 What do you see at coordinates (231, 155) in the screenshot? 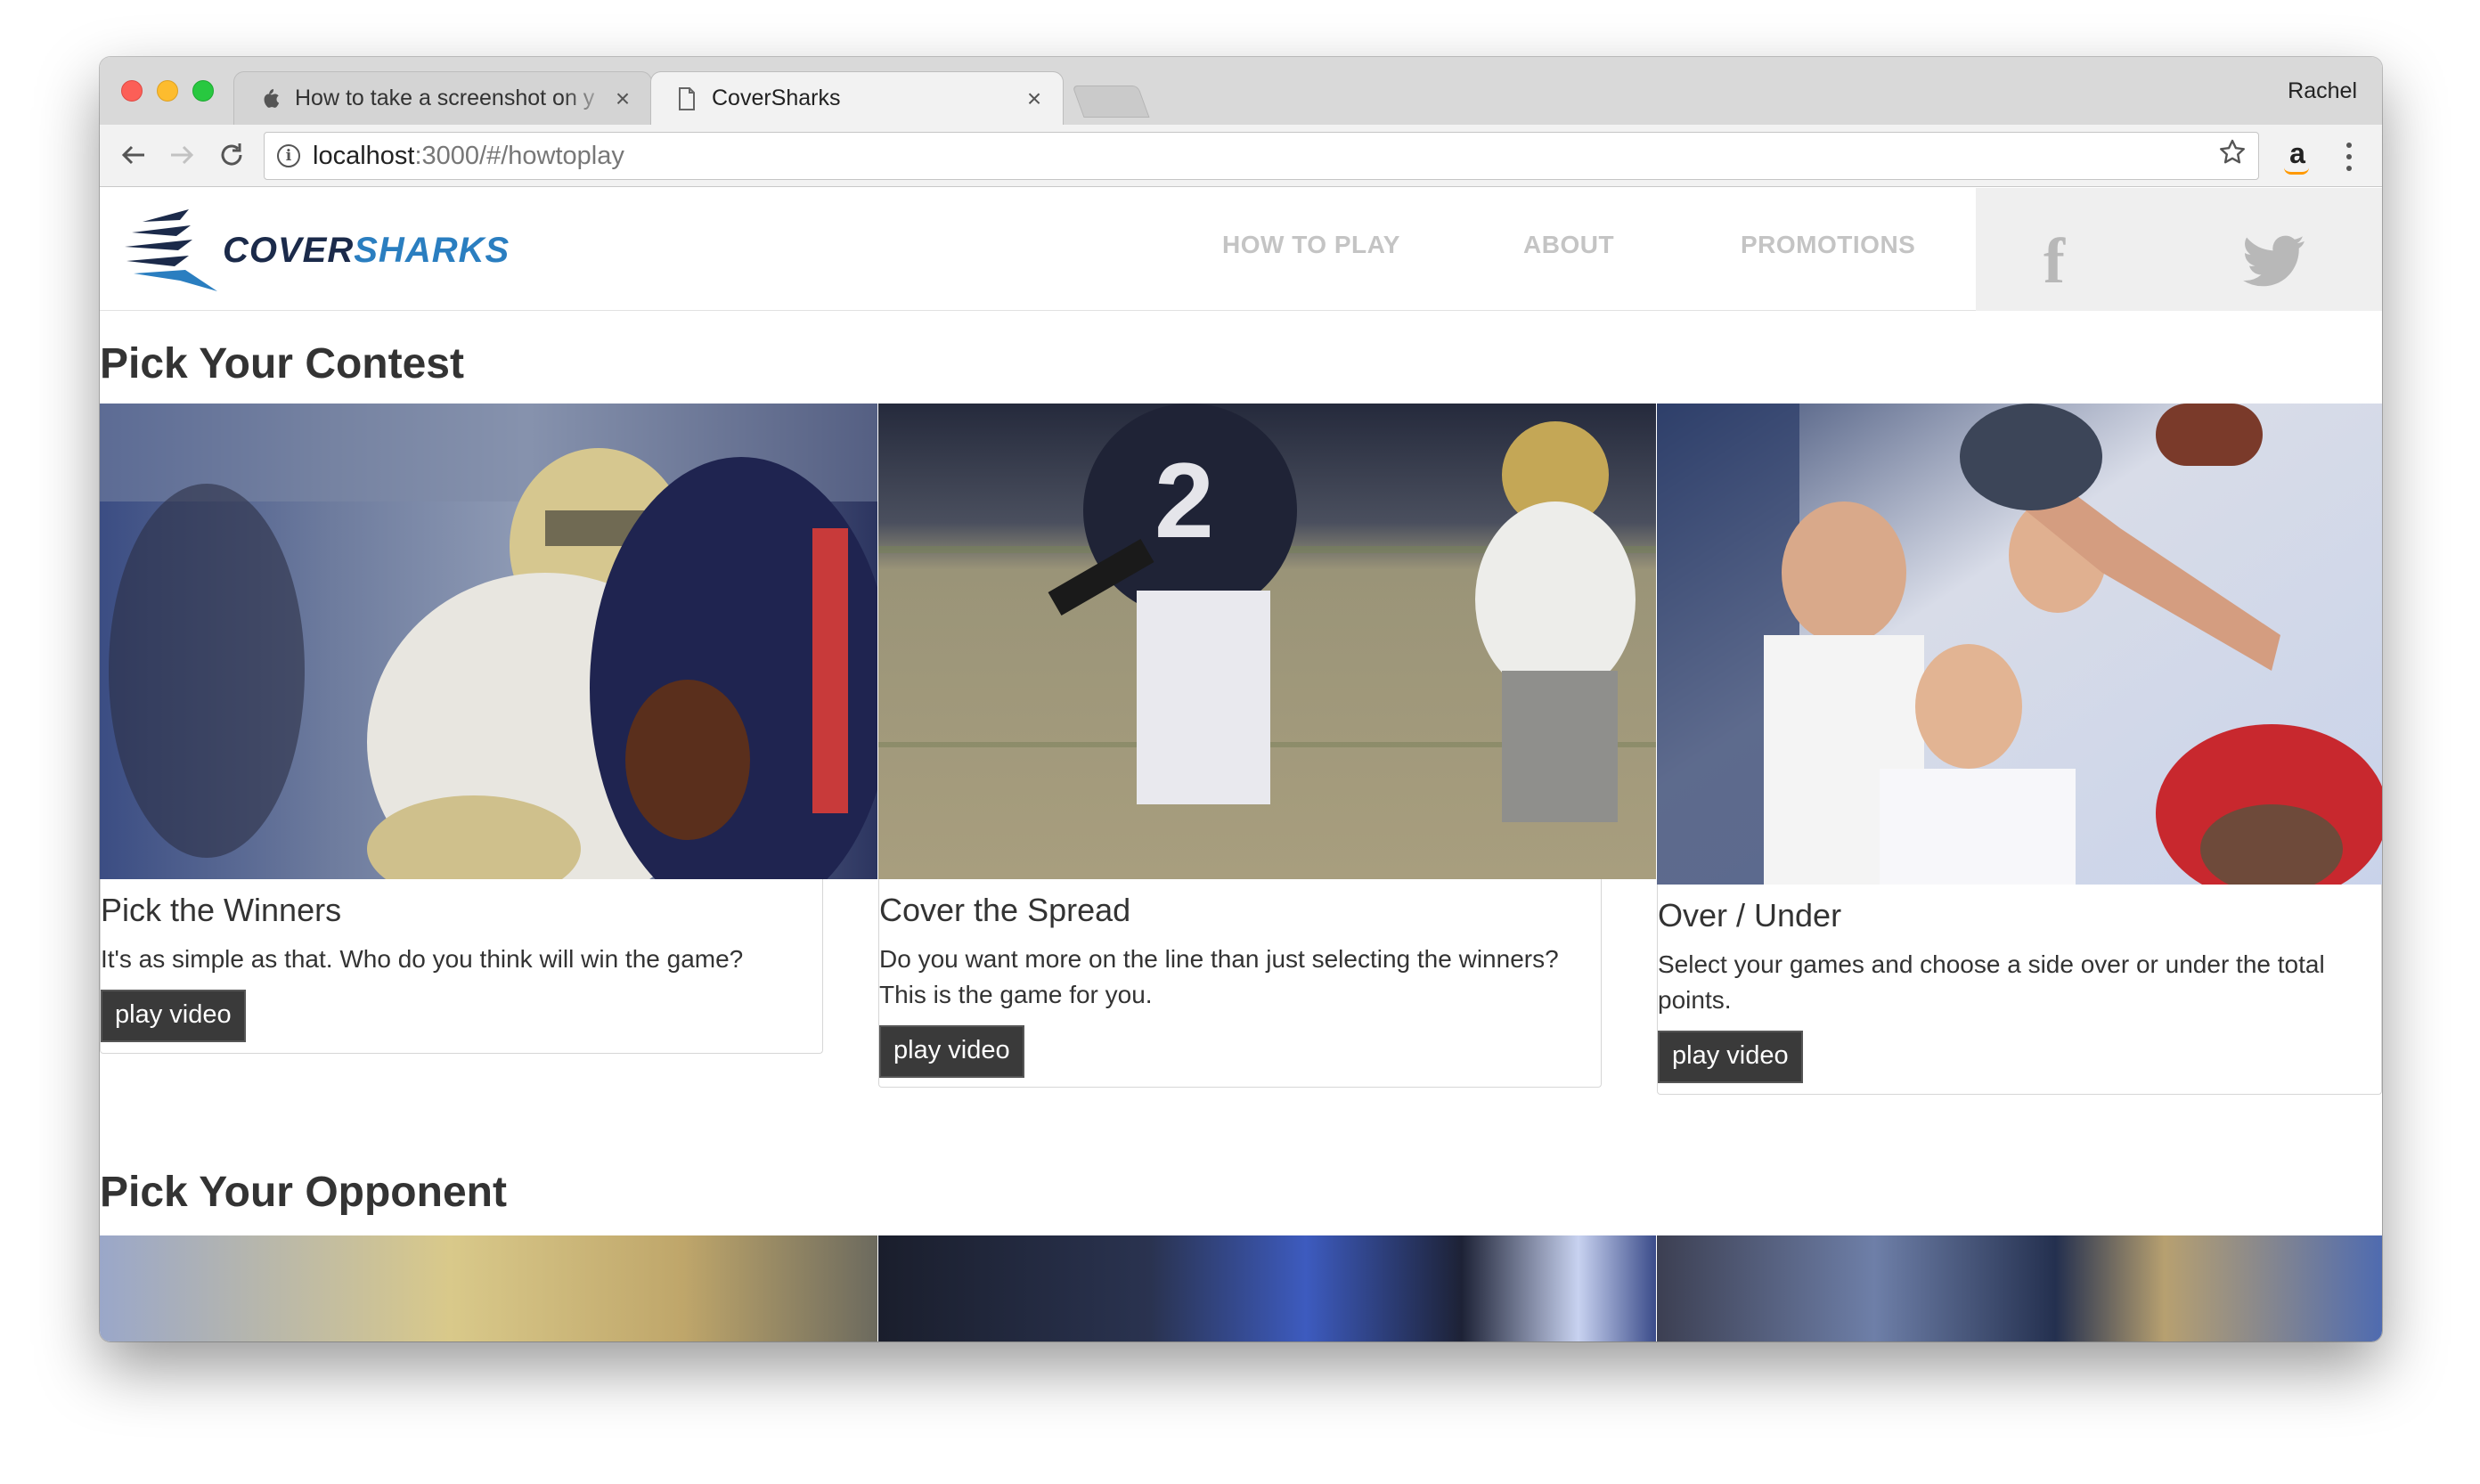
I see `reload-icon` at bounding box center [231, 155].